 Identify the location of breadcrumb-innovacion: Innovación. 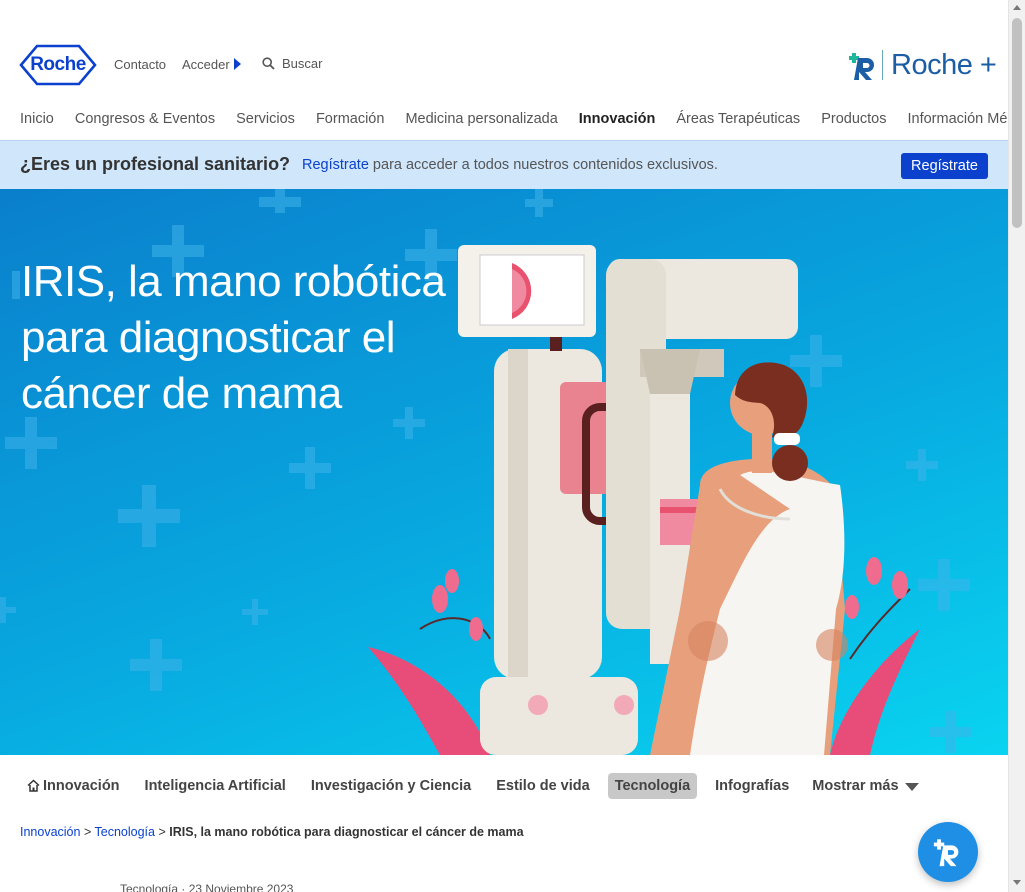
(50, 832).